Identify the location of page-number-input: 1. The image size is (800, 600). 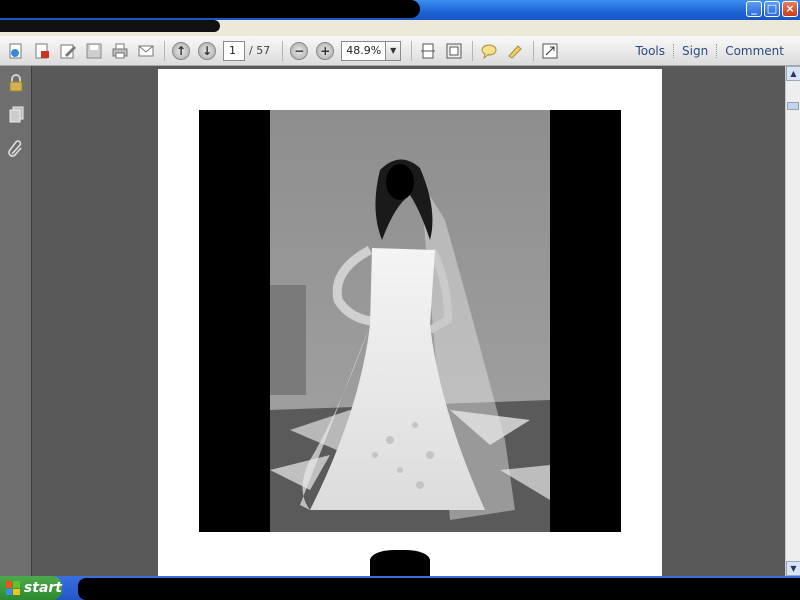
(234, 50).